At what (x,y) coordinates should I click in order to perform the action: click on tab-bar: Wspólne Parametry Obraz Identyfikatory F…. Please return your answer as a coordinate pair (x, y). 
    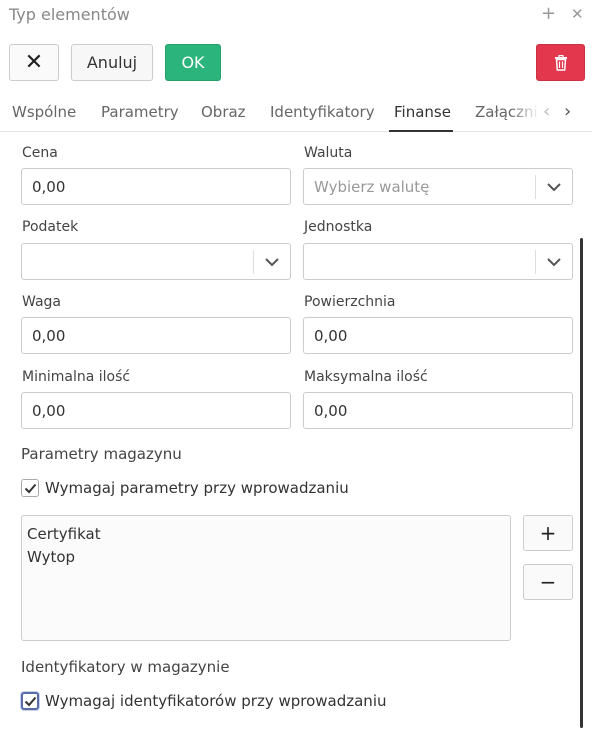
    Looking at the image, I should click on (296, 112).